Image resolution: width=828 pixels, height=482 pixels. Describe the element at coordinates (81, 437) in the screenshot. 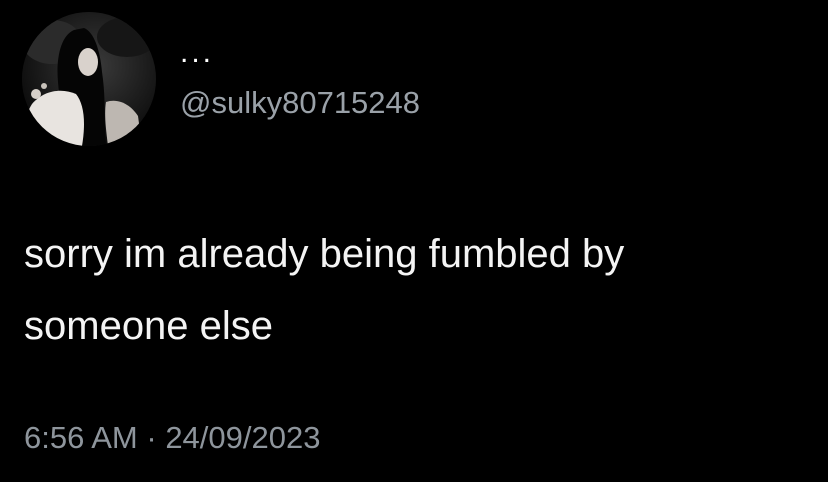

I see `tweet-time: 6:56 AM` at that location.